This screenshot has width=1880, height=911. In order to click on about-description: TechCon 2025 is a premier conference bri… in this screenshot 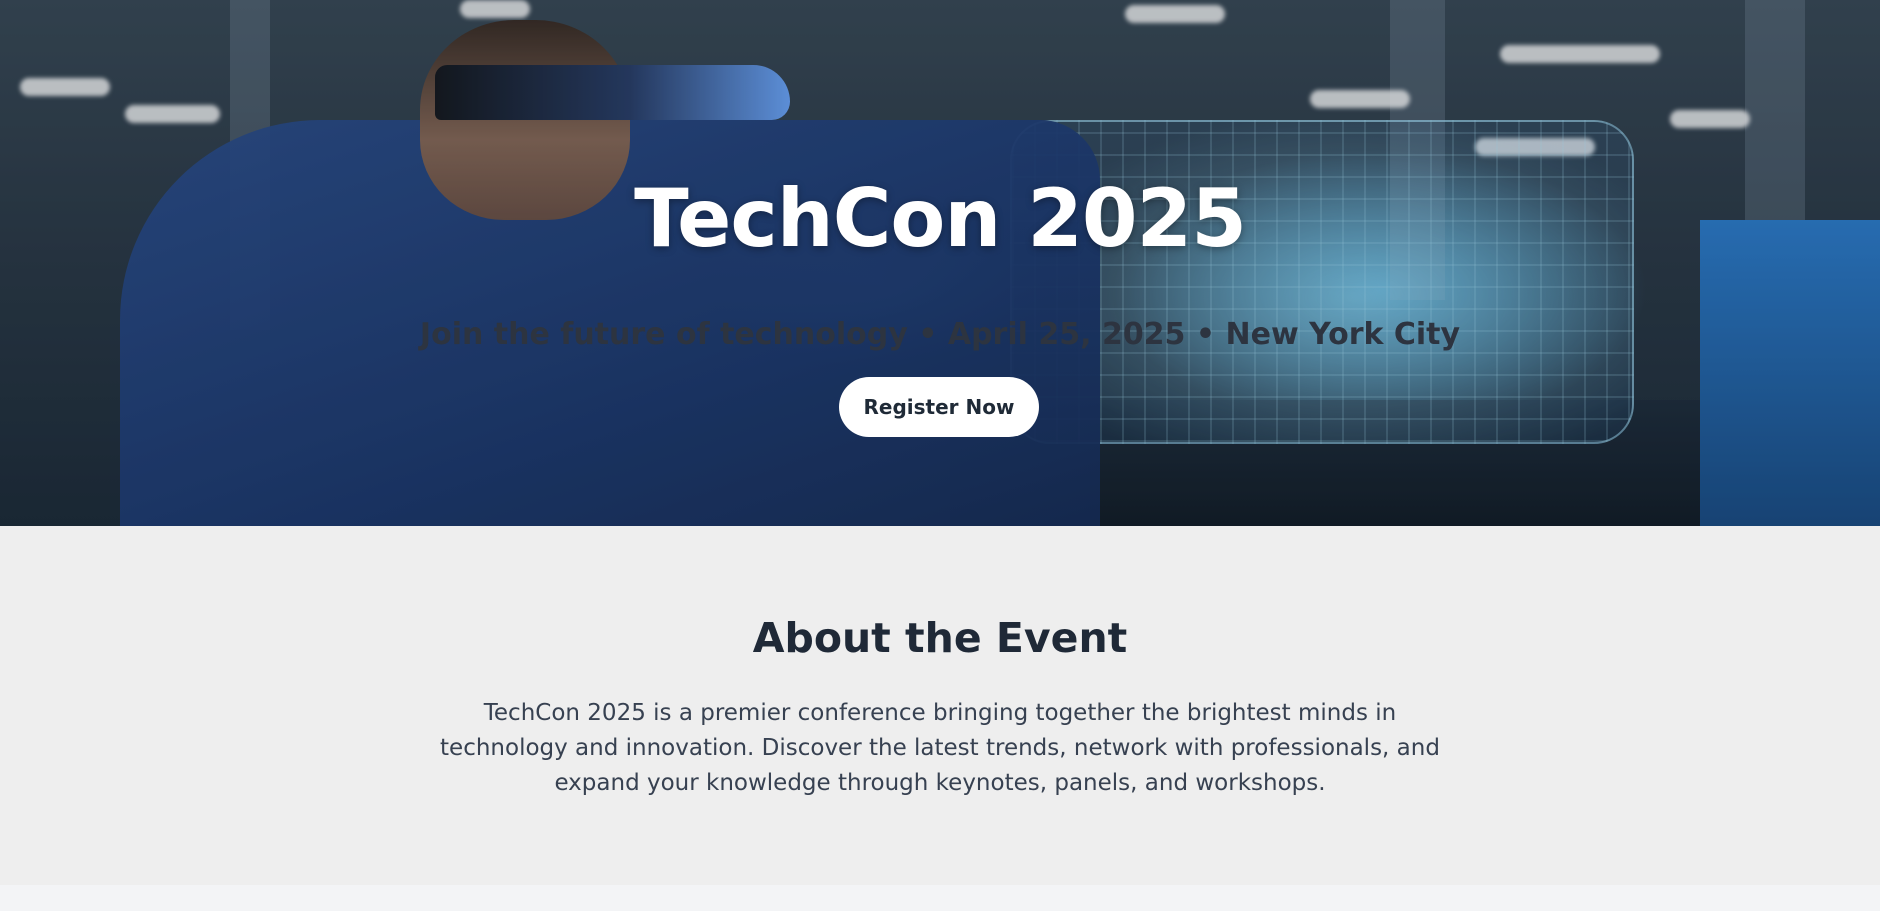, I will do `click(940, 748)`.